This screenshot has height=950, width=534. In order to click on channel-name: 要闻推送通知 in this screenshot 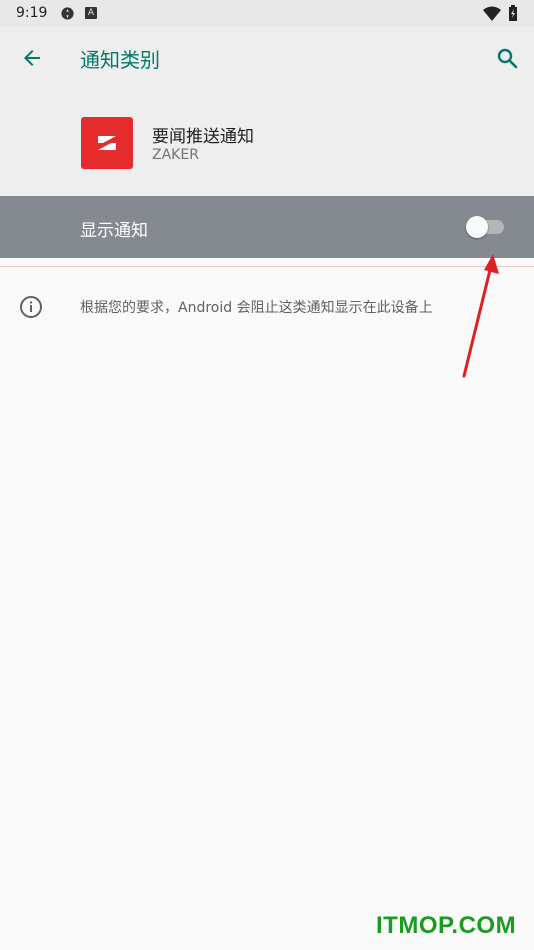, I will do `click(203, 137)`.